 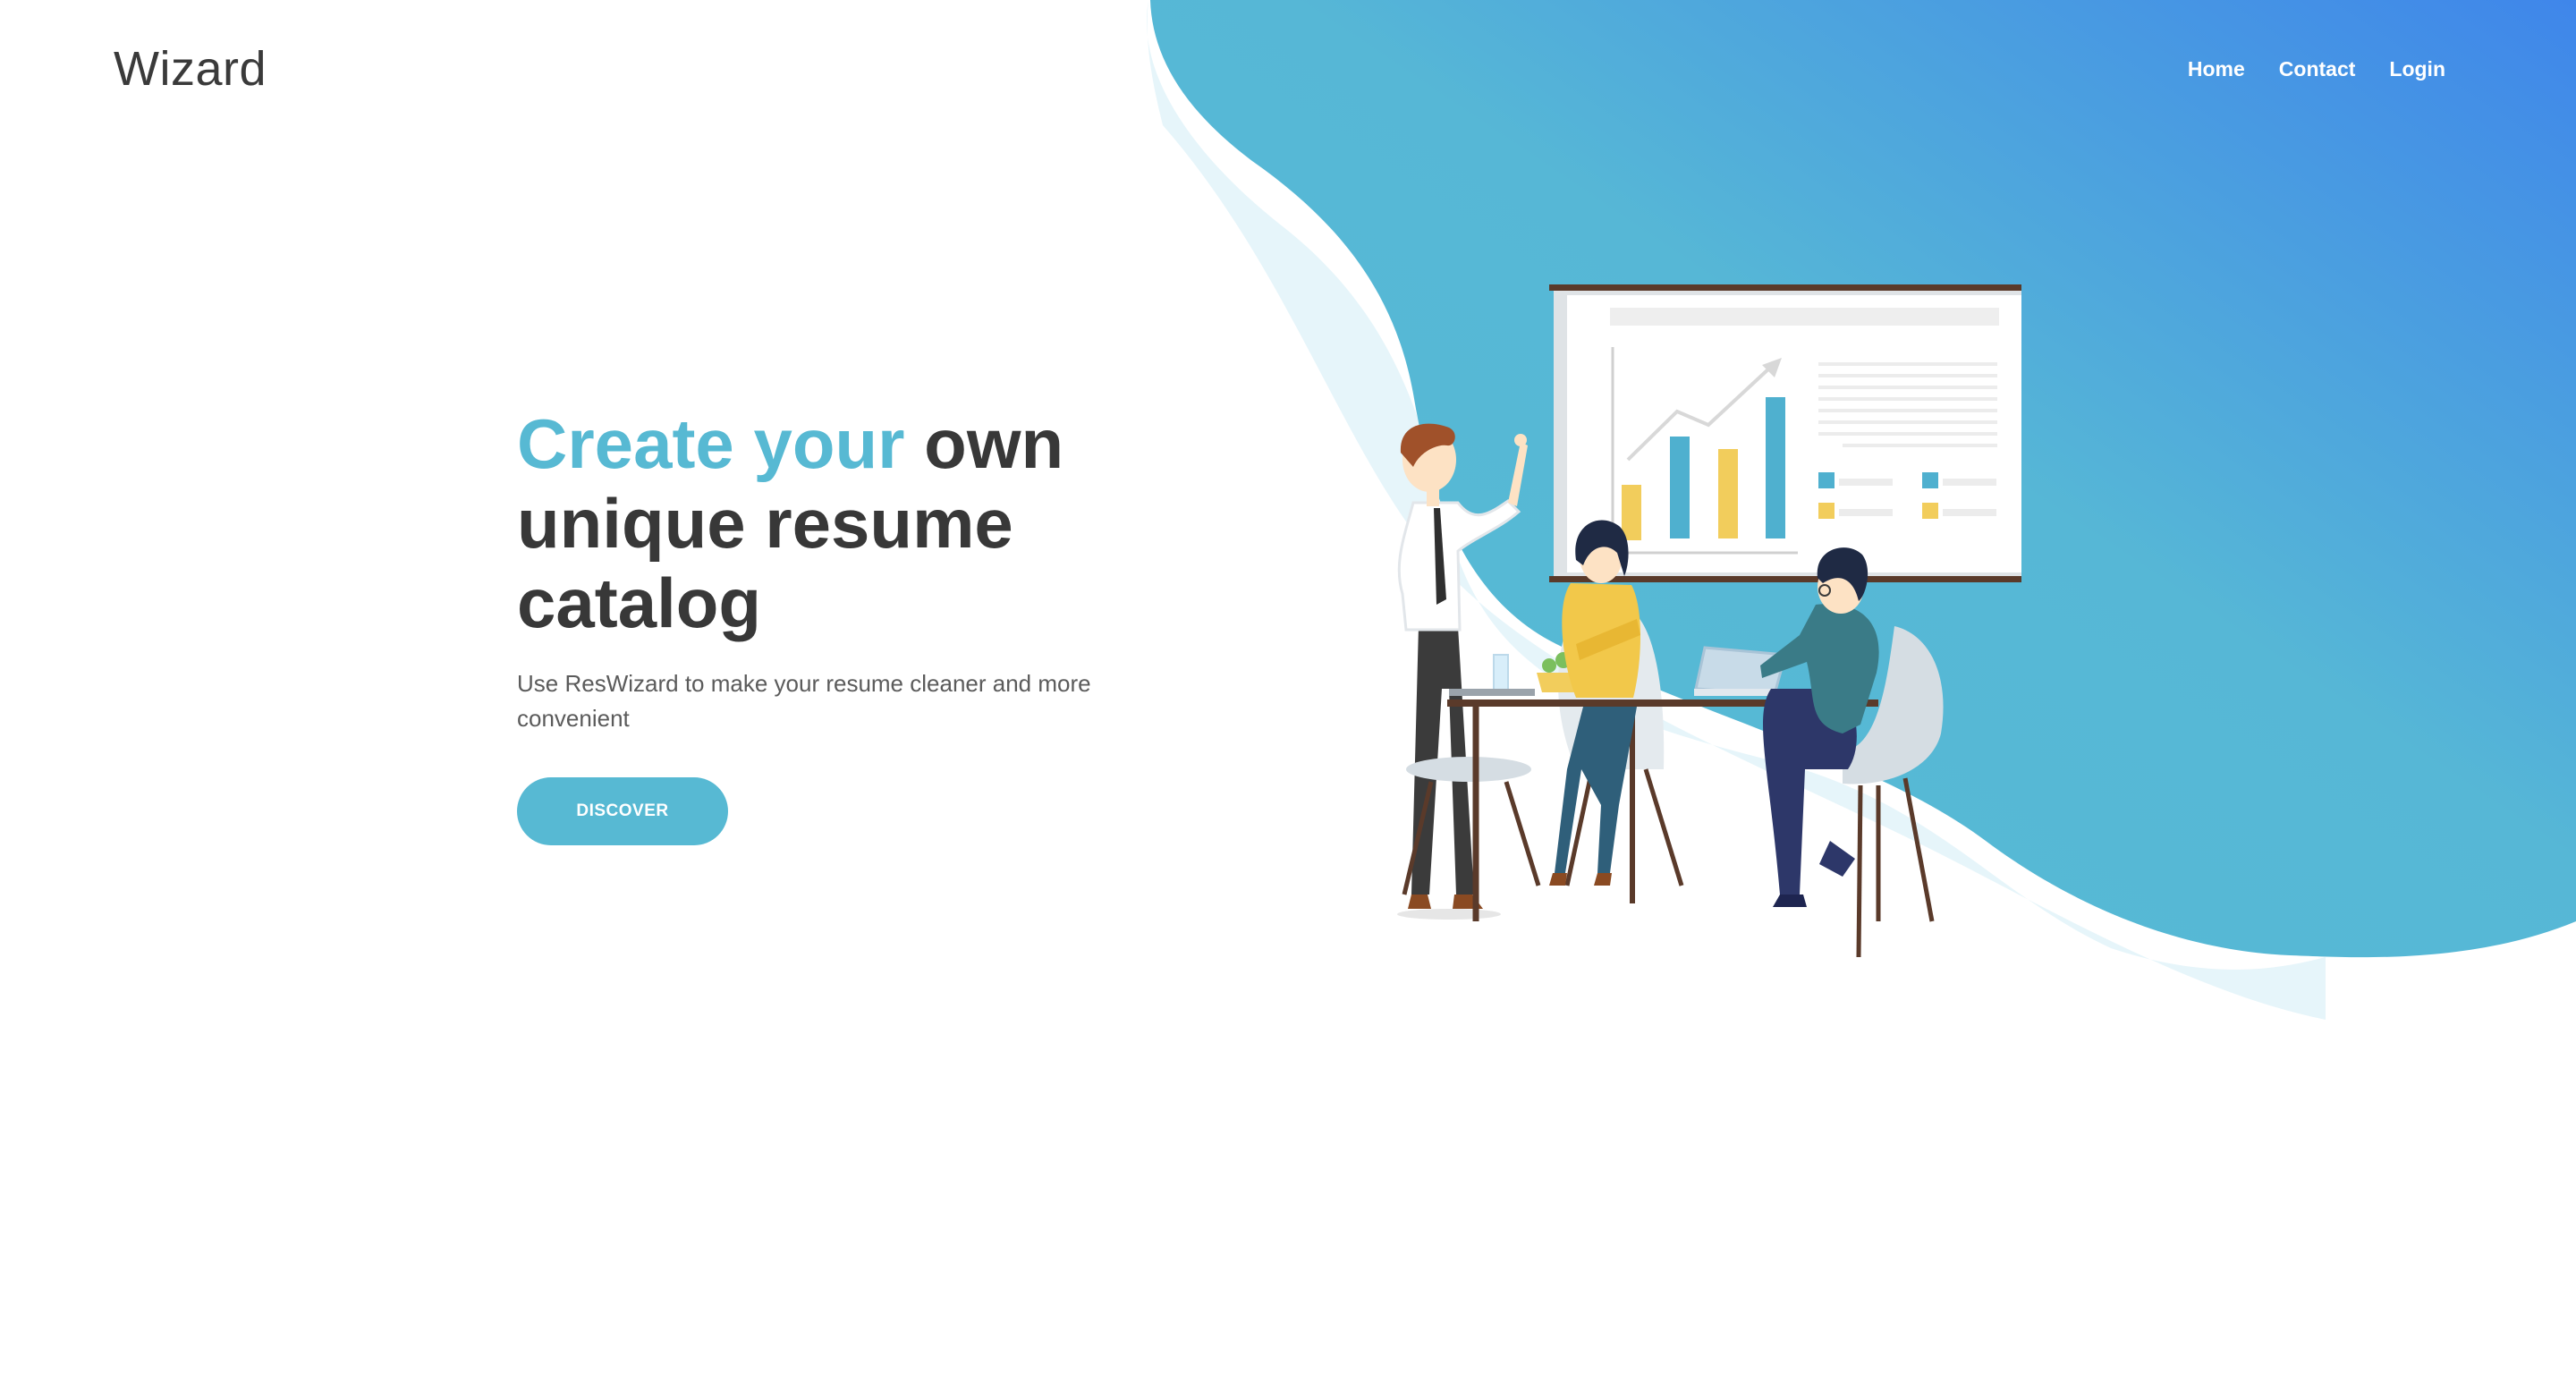 What do you see at coordinates (2417, 69) in the screenshot?
I see `nav-login-link: Login` at bounding box center [2417, 69].